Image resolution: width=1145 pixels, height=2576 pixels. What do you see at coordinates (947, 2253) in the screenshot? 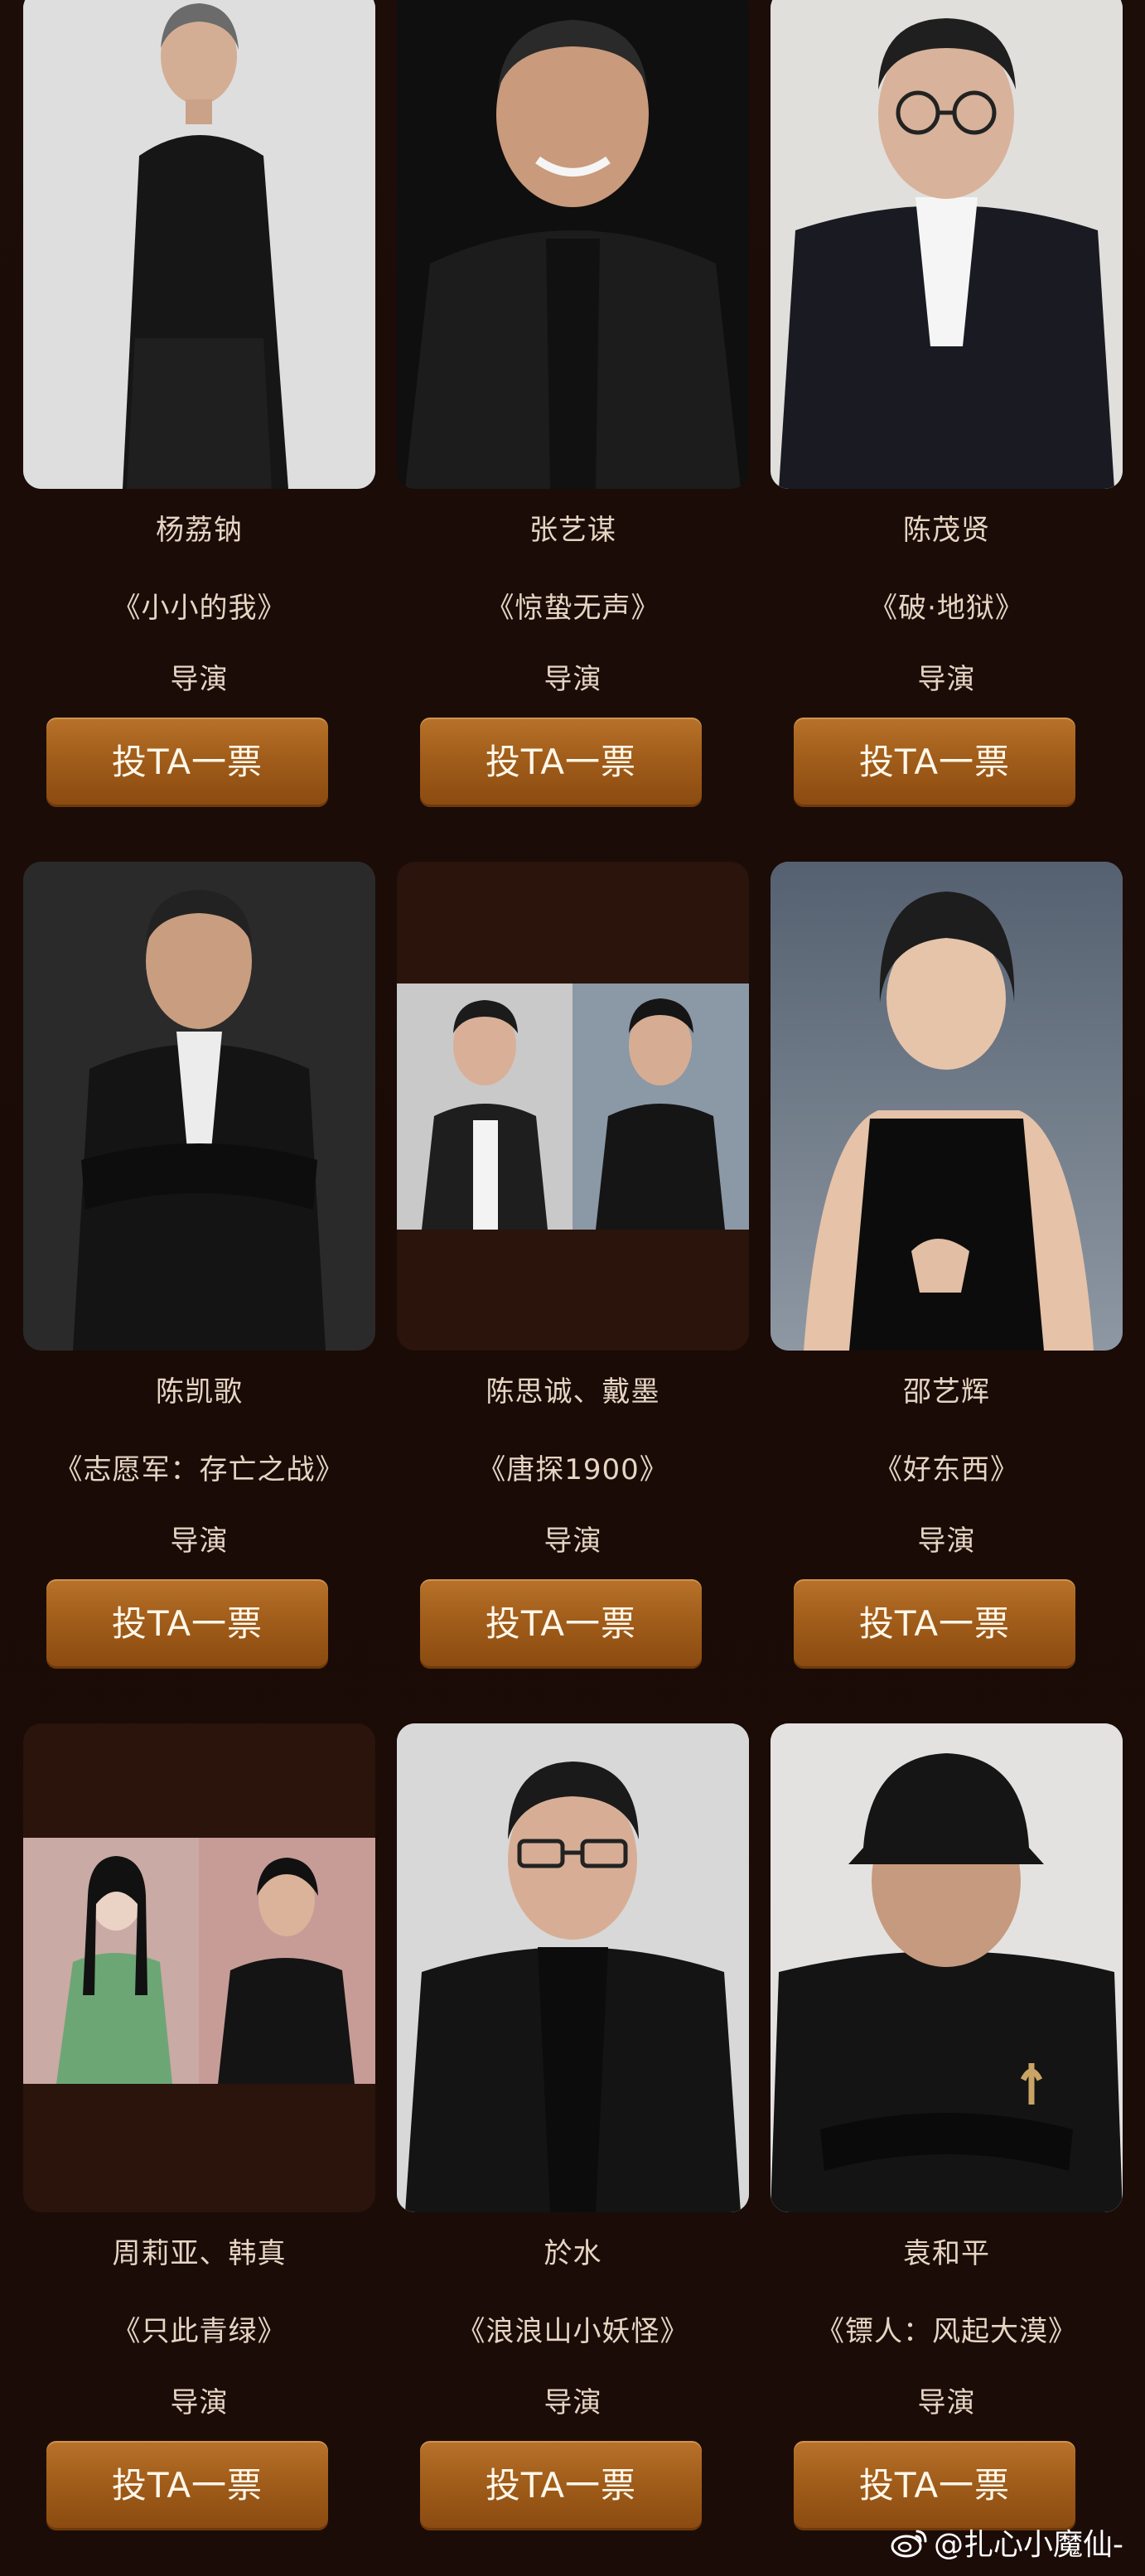
I see `director-name: 袁和平` at bounding box center [947, 2253].